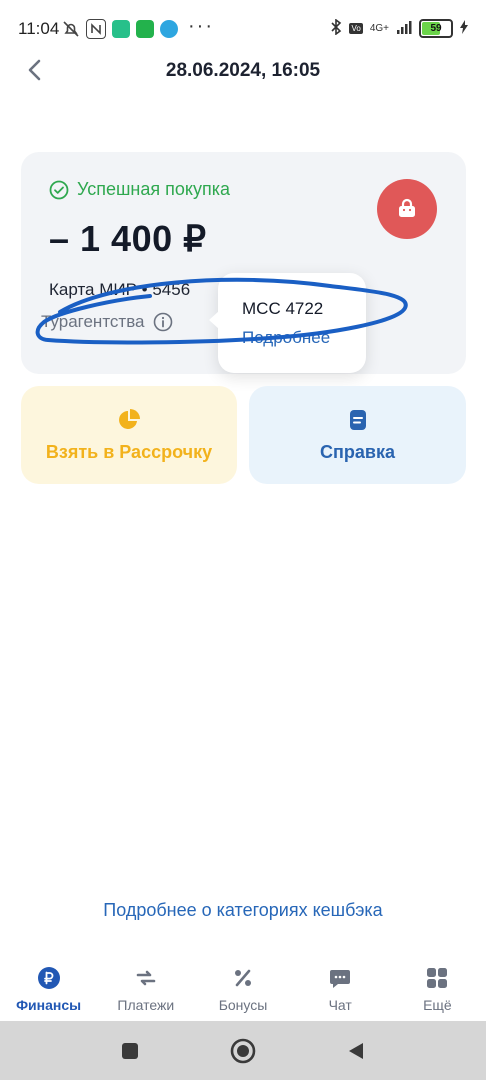  What do you see at coordinates (96, 29) in the screenshot?
I see `nfc-icon` at bounding box center [96, 29].